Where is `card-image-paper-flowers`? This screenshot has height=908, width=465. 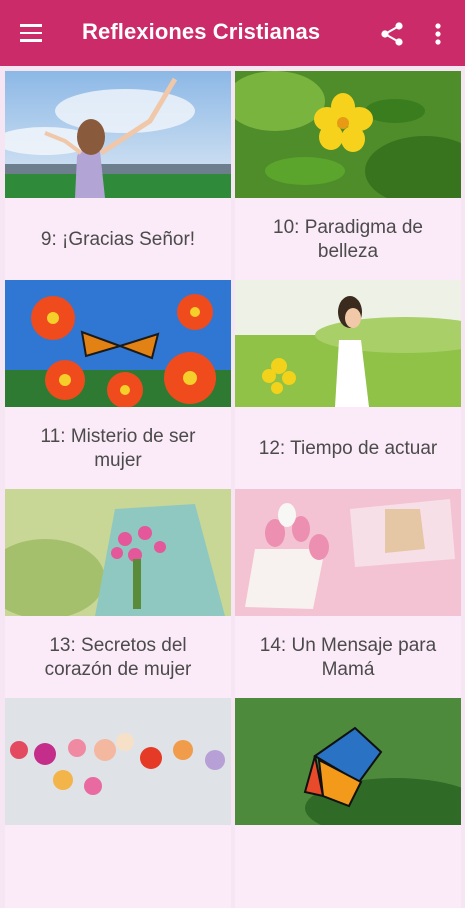 card-image-paper-flowers is located at coordinates (118, 761).